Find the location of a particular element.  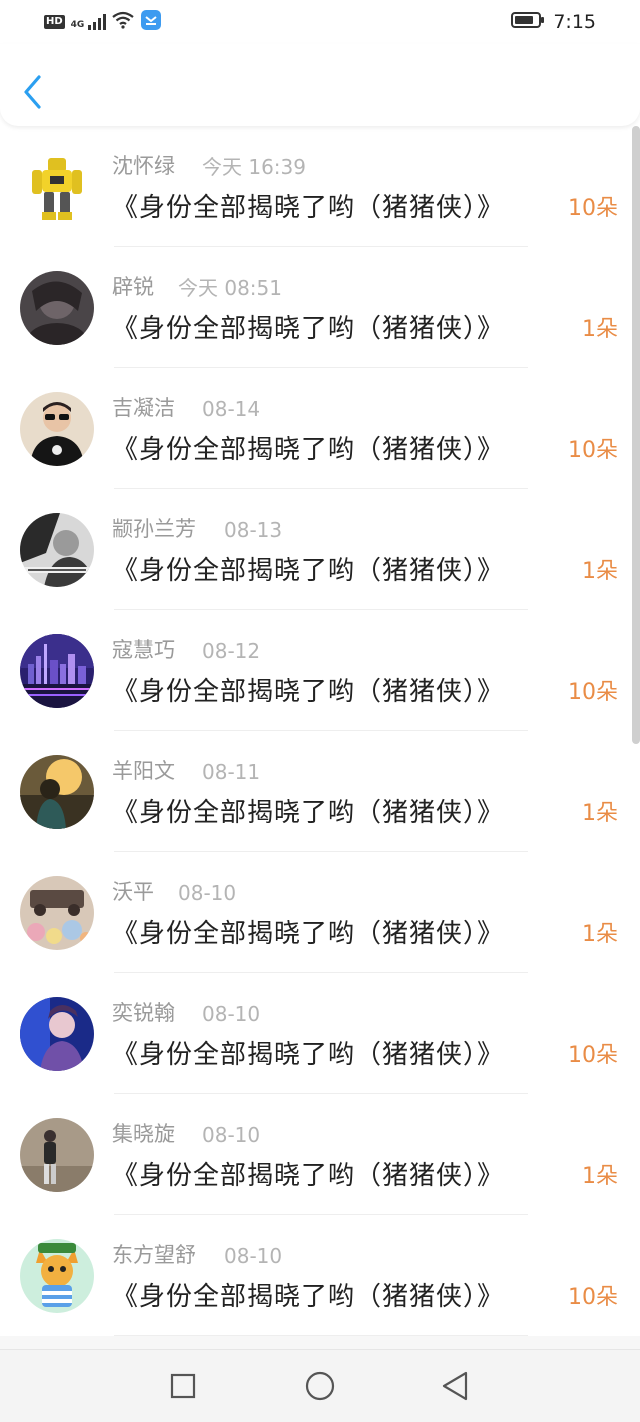

sunglasses-avatar is located at coordinates (57, 429).